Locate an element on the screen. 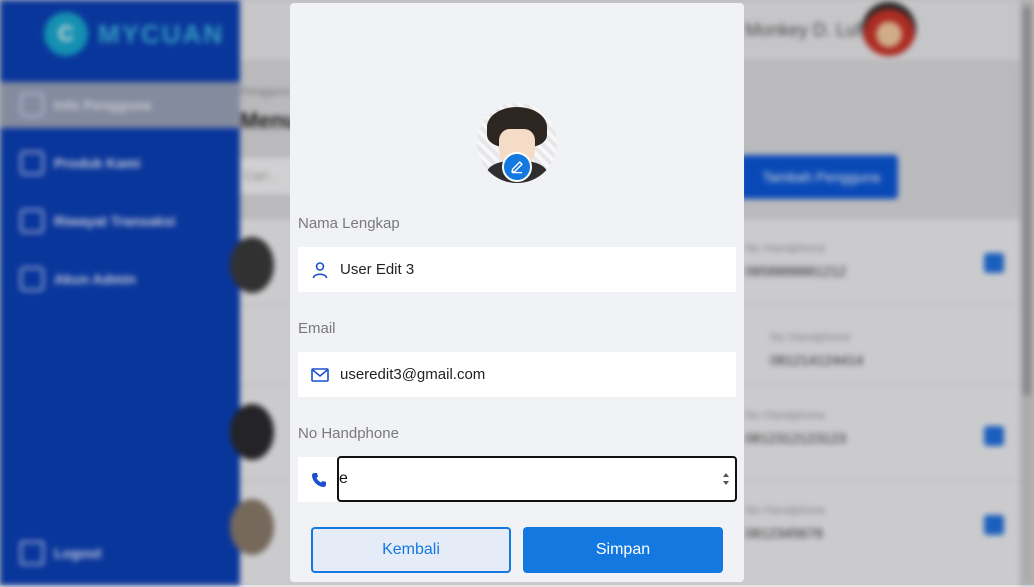 This screenshot has width=1034, height=587. email-field: useredit3@gmail.com is located at coordinates (517, 374).